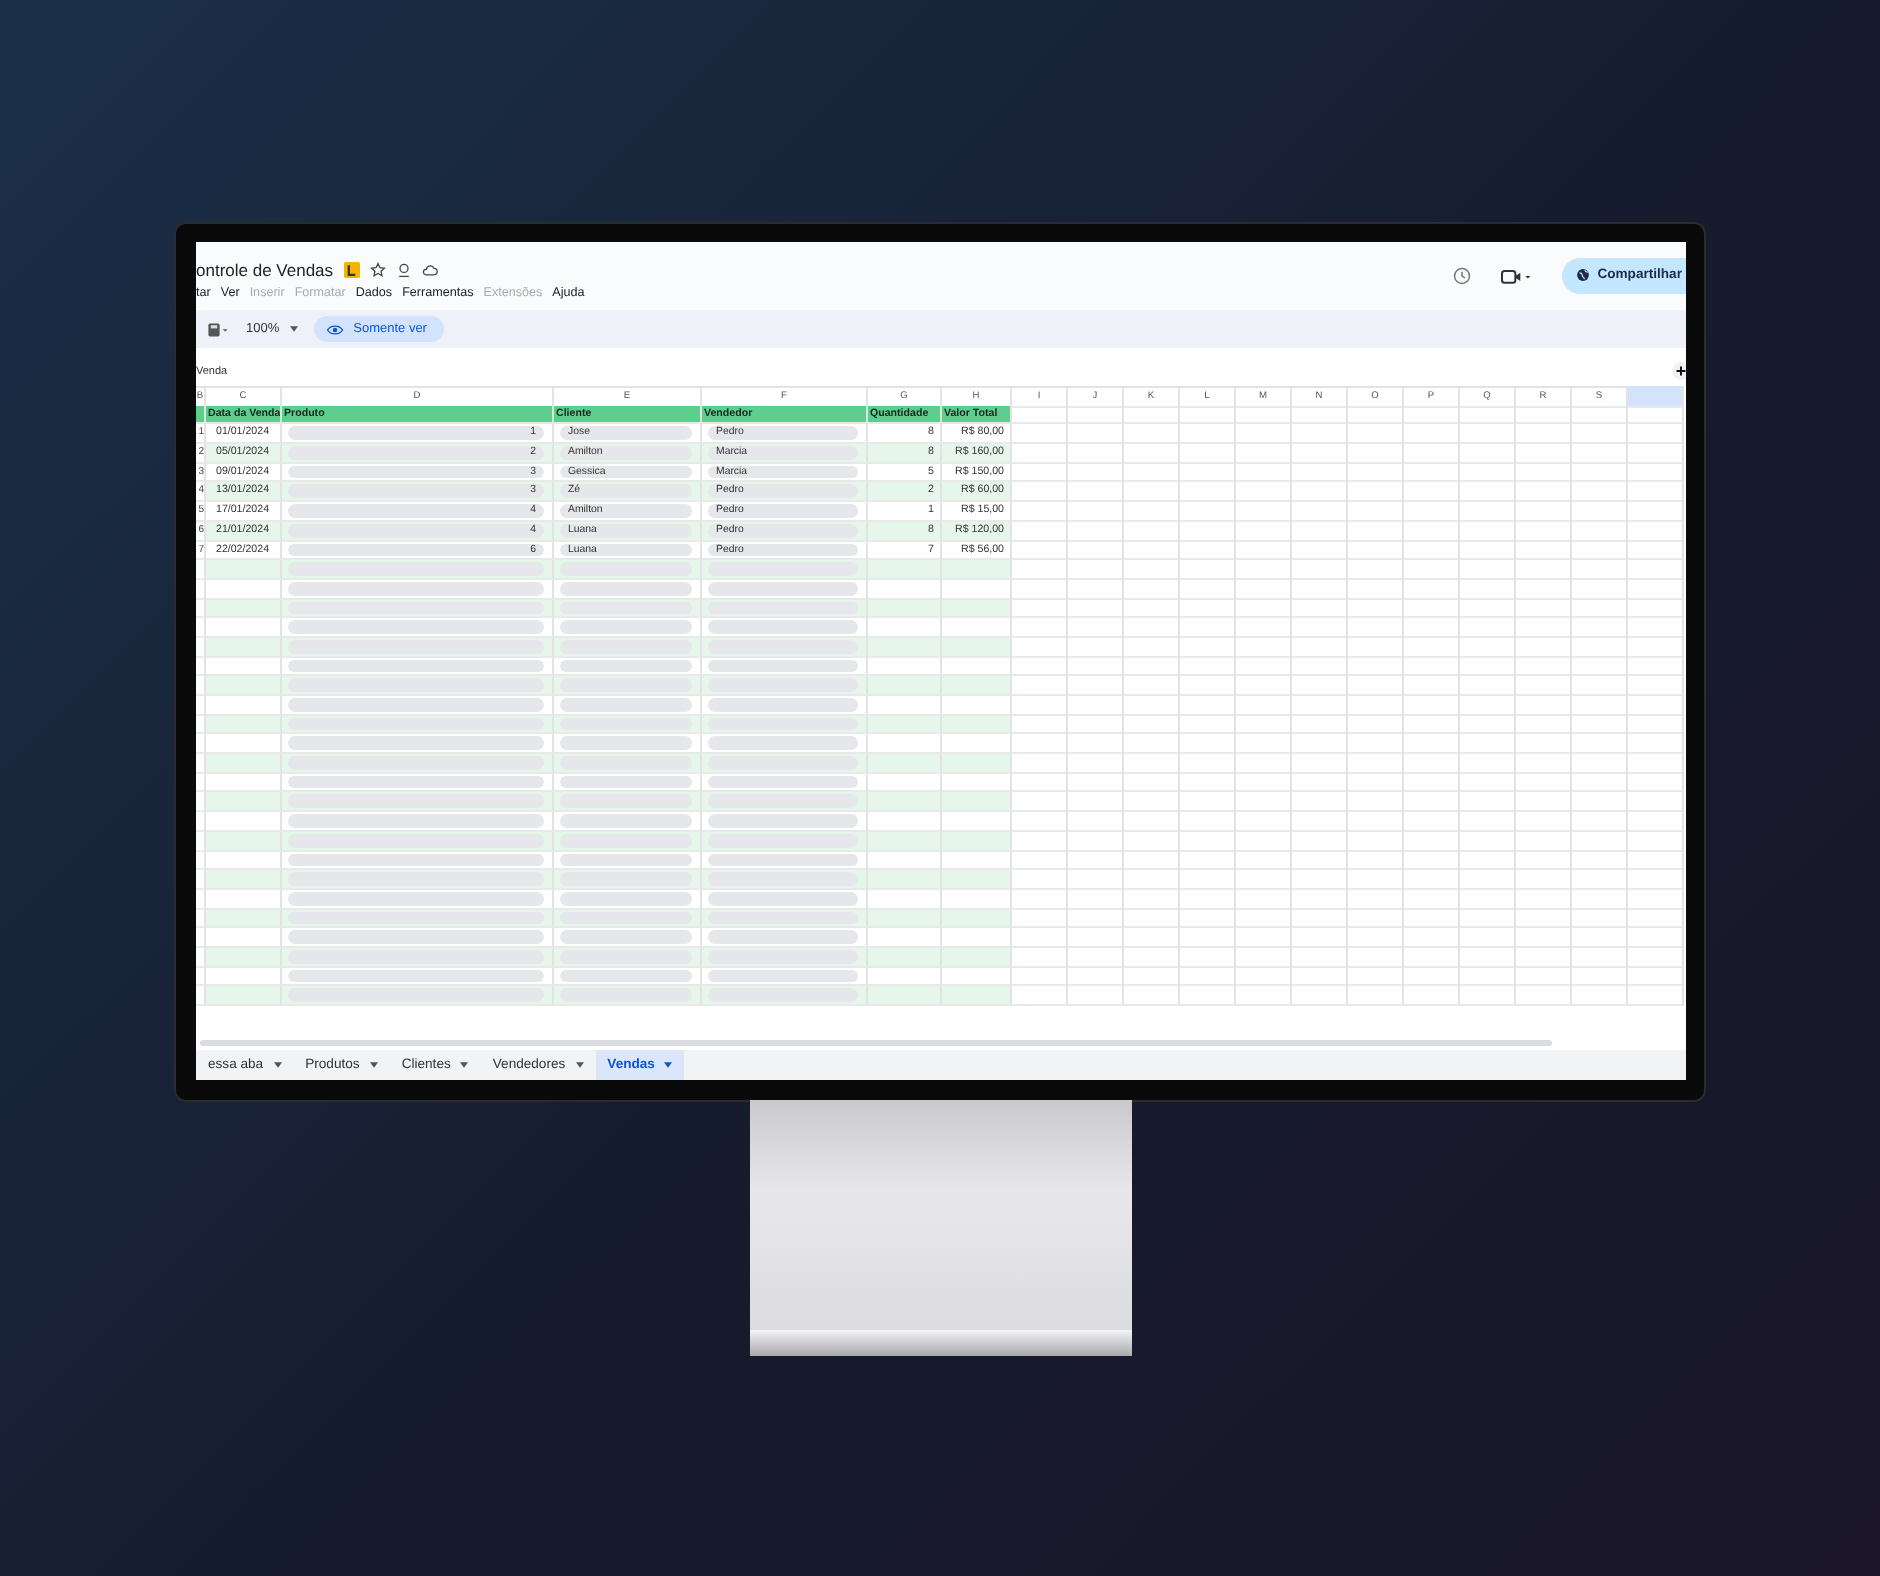 Image resolution: width=1880 pixels, height=1576 pixels. Describe the element at coordinates (218, 329) in the screenshot. I see `print-icon` at that location.